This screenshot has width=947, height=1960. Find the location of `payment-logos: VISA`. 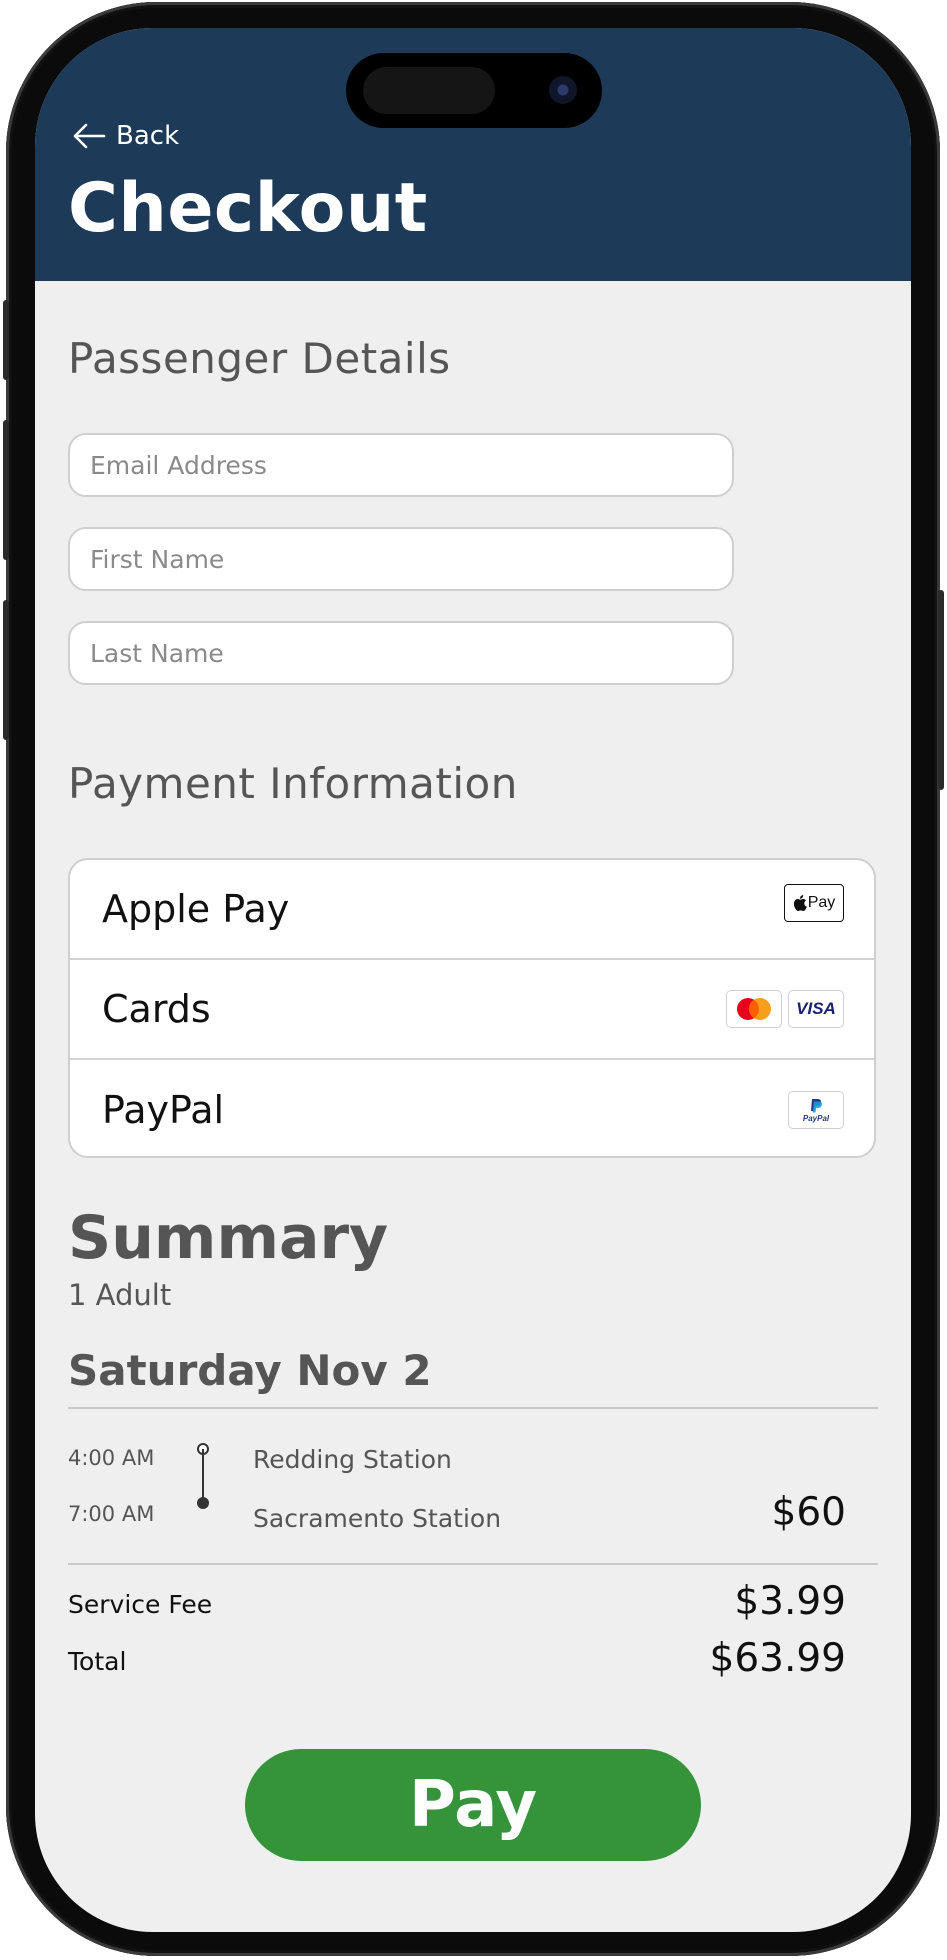

payment-logos: VISA is located at coordinates (785, 1009).